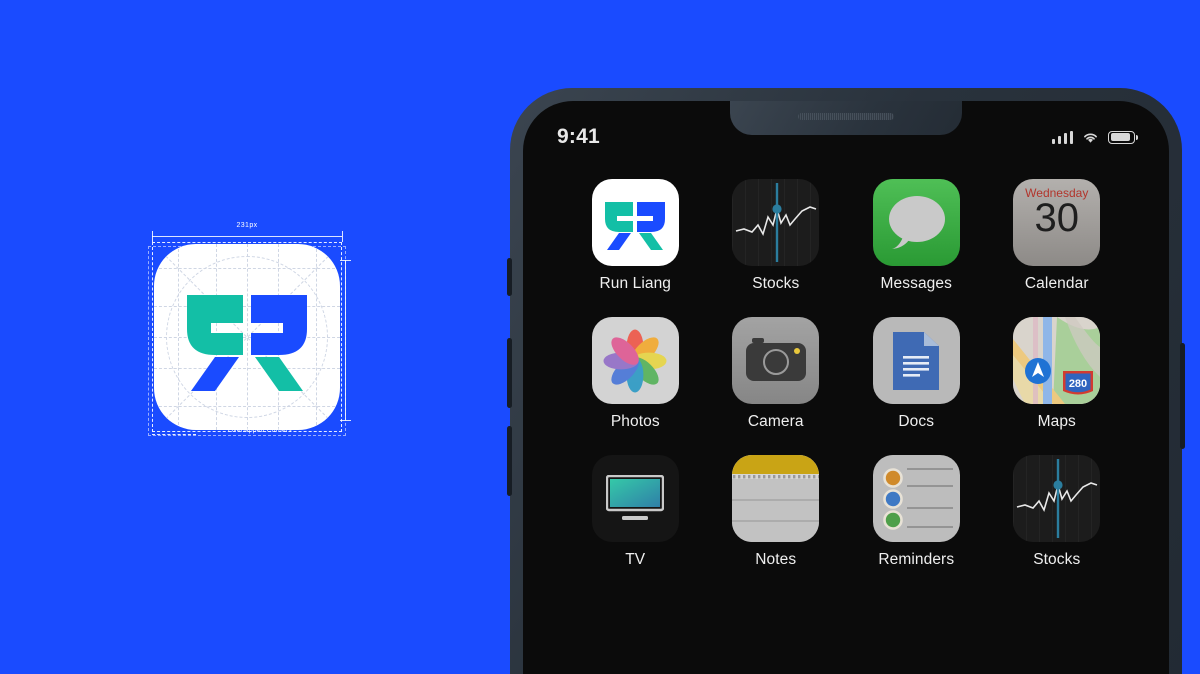  I want to click on docs-icon, so click(916, 360).